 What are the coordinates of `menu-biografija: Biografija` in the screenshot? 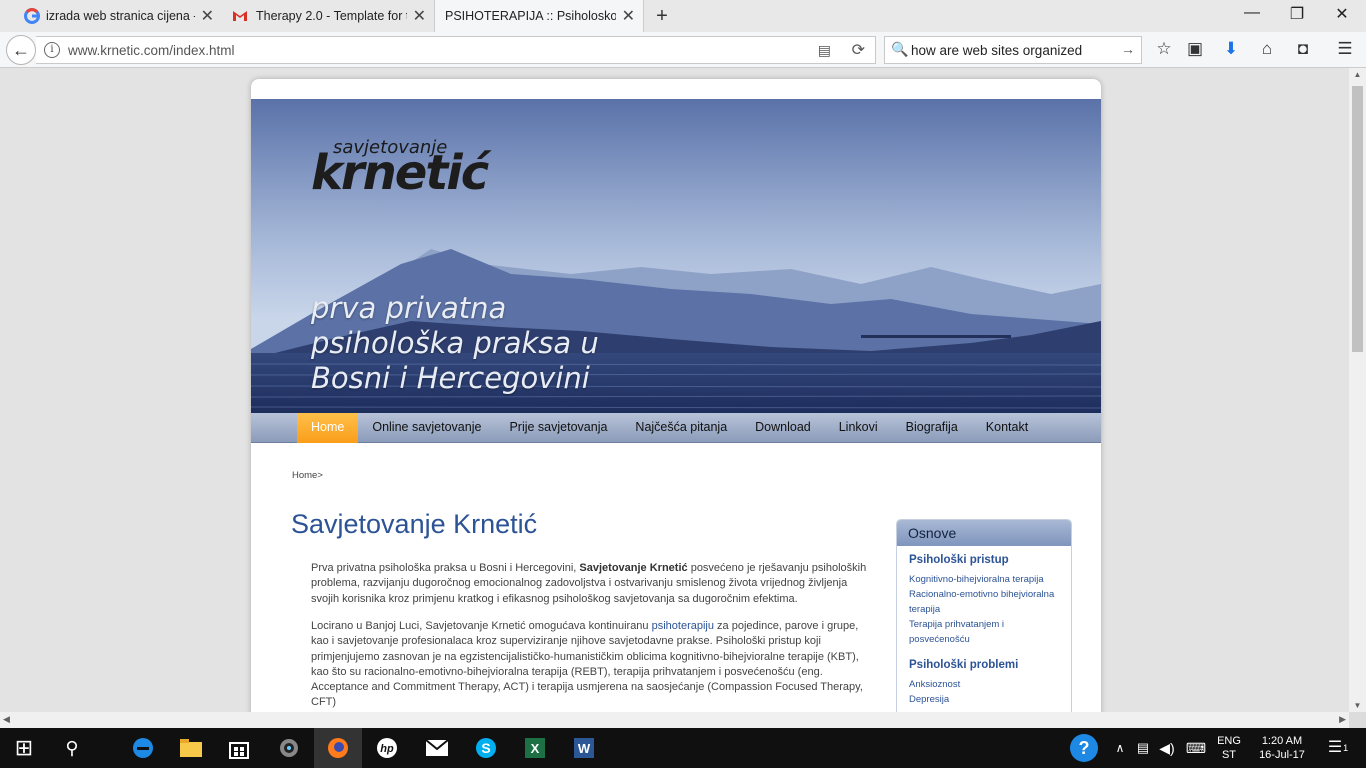 It's located at (932, 428).